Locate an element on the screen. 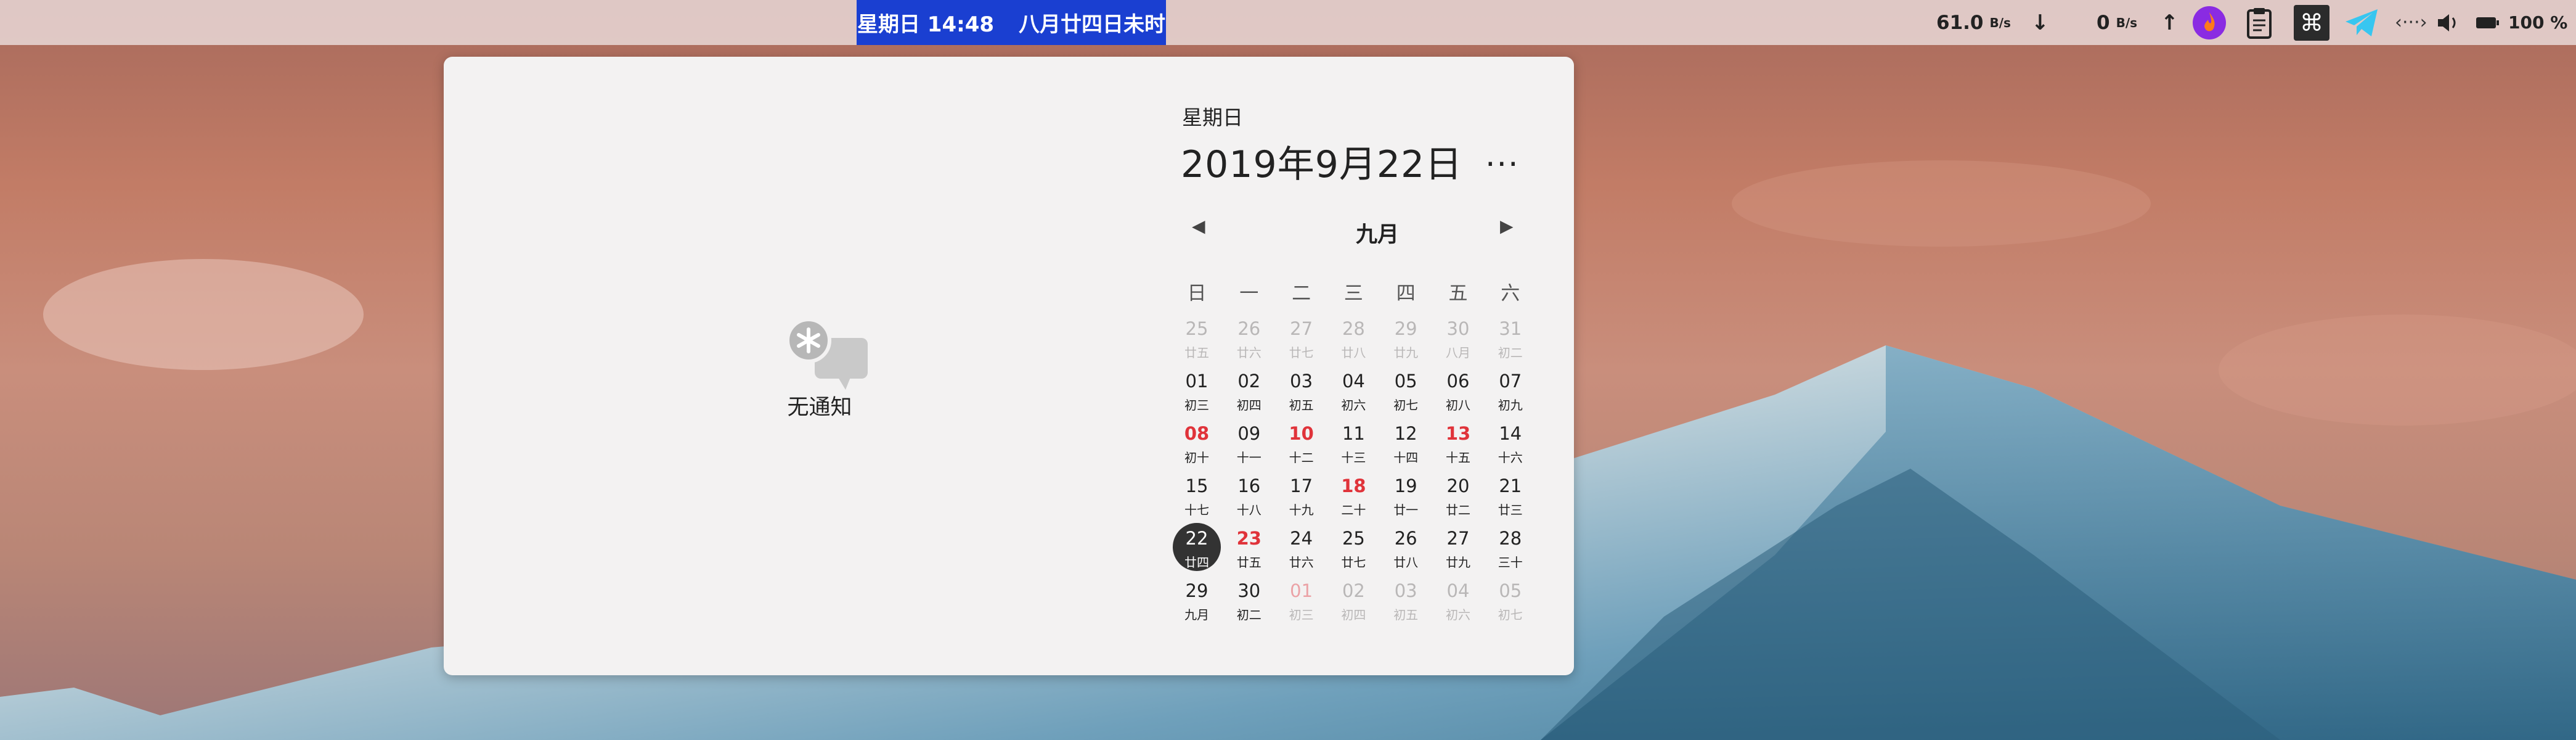 The width and height of the screenshot is (2576, 740). calendar-day: 27 廿九 is located at coordinates (1458, 549).